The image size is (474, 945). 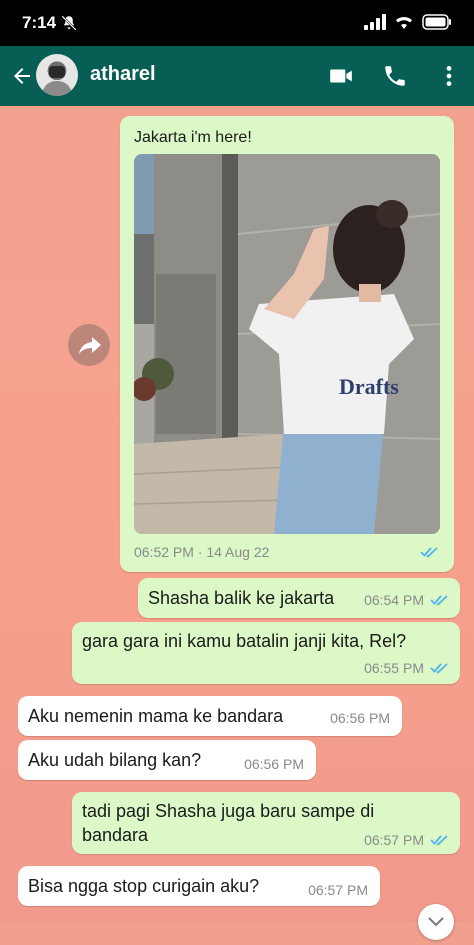 What do you see at coordinates (394, 668) in the screenshot?
I see `message-time: 06:55 PM` at bounding box center [394, 668].